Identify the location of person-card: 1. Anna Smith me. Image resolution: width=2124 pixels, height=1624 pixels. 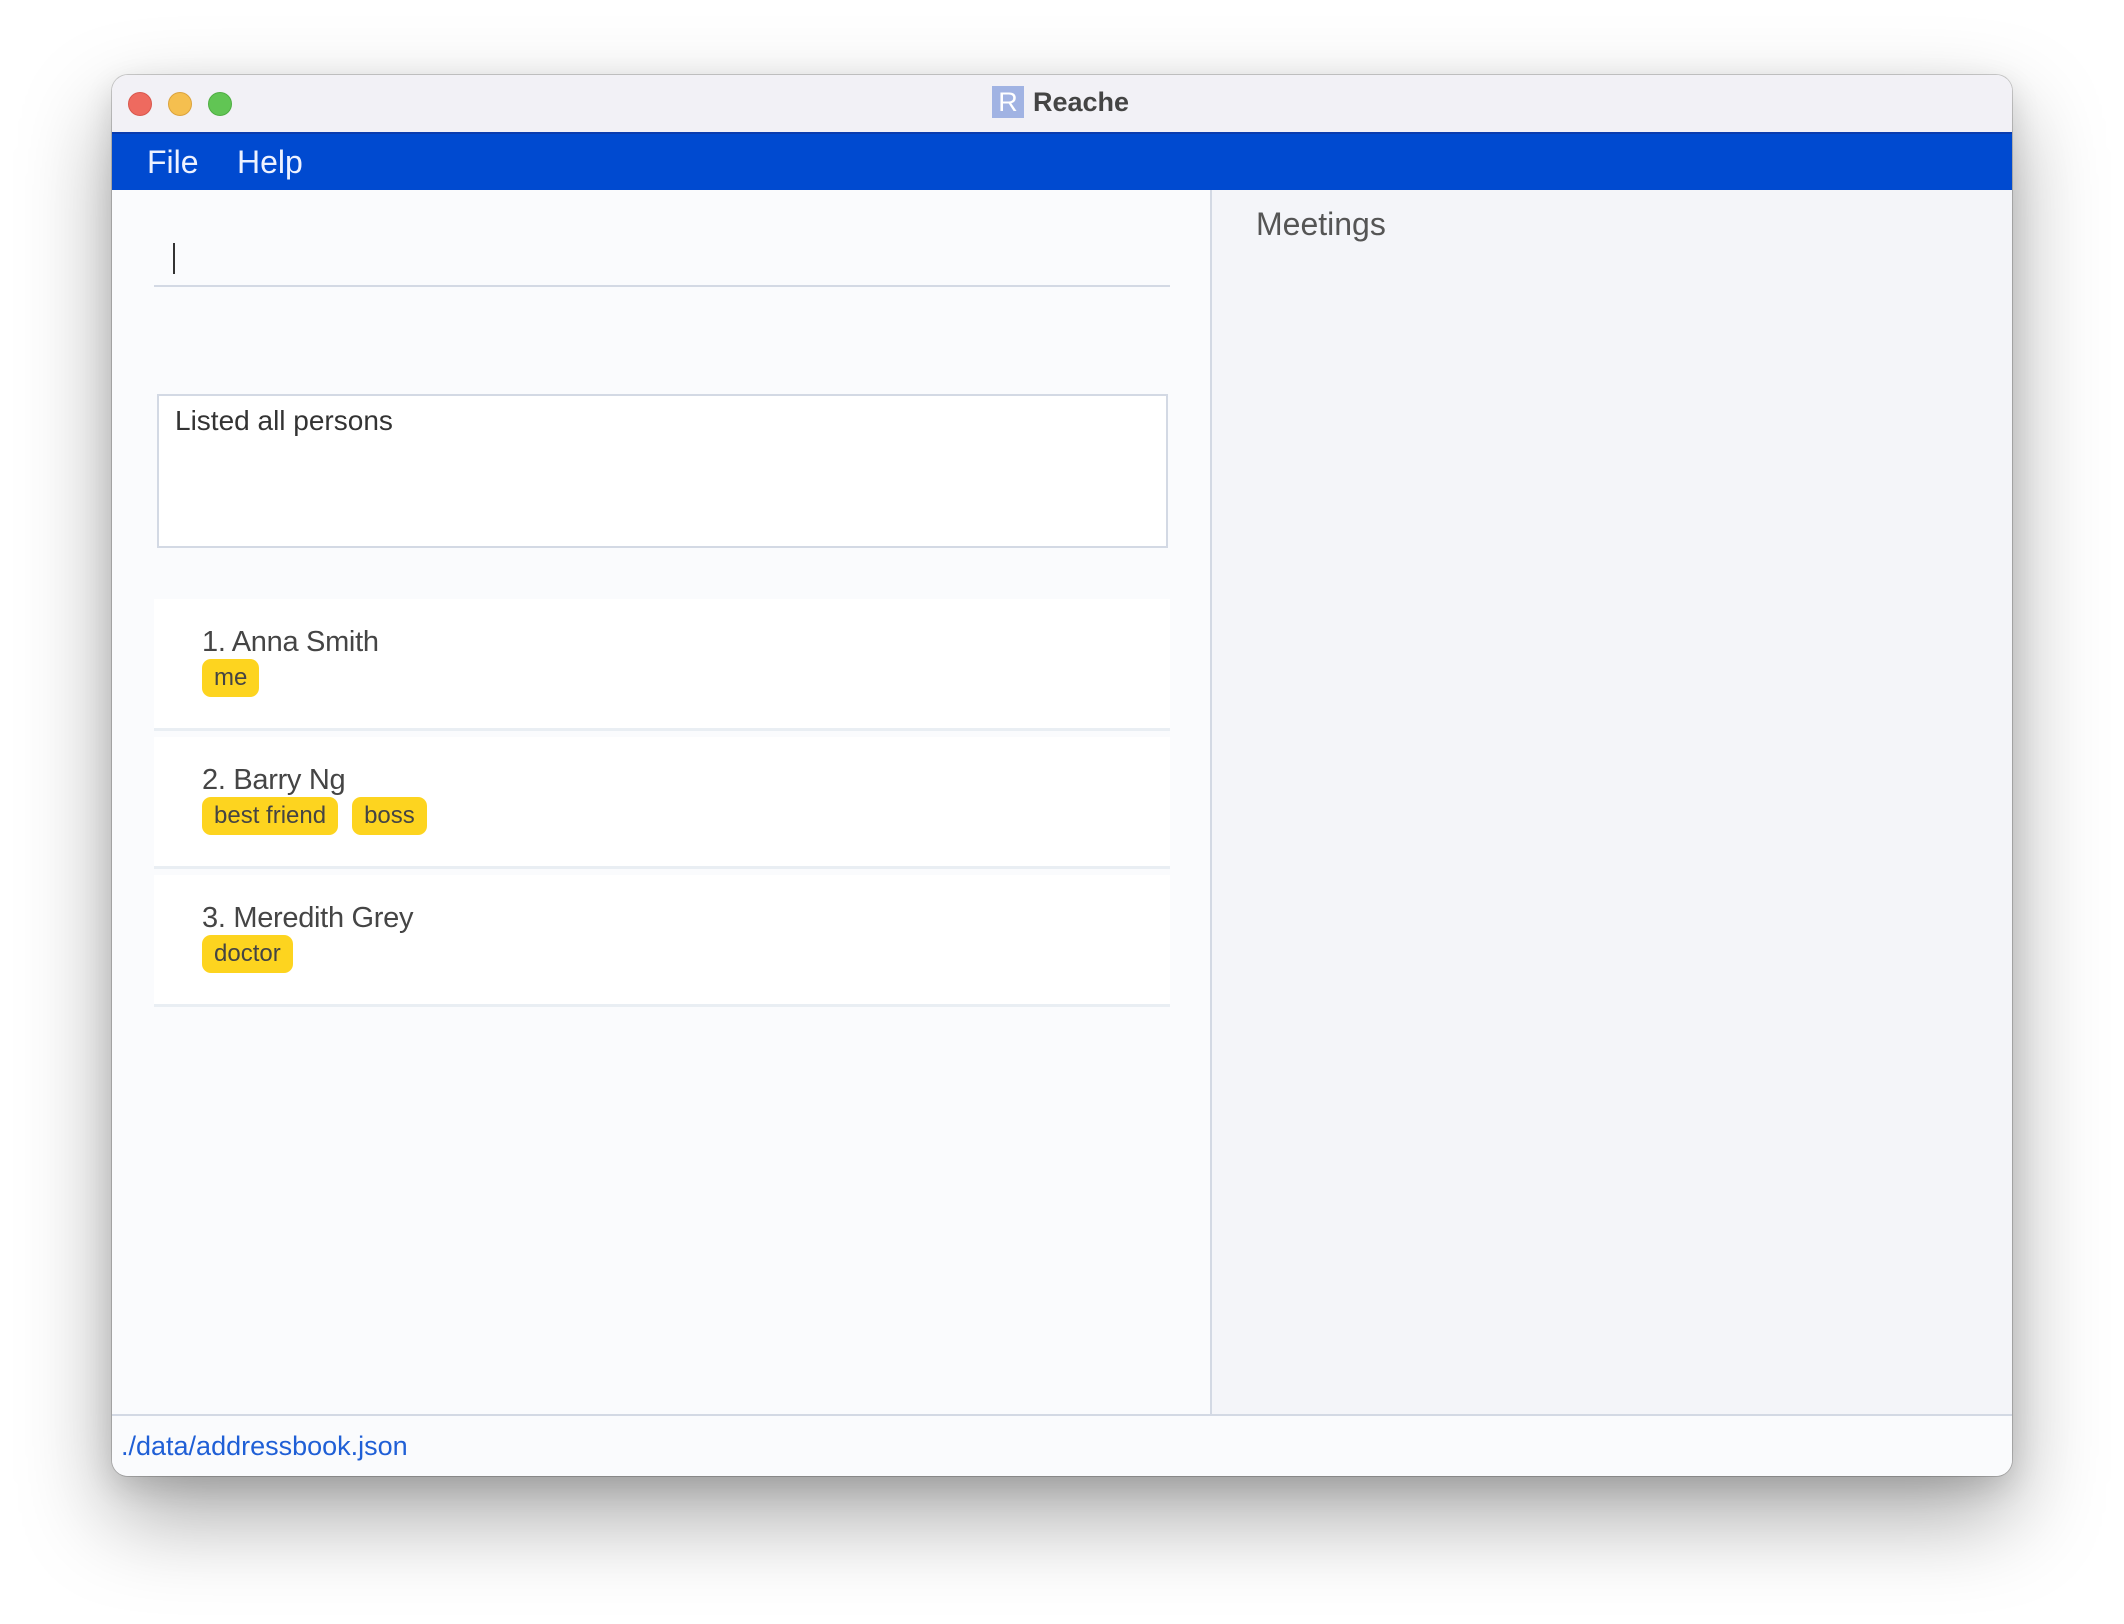
(662, 665).